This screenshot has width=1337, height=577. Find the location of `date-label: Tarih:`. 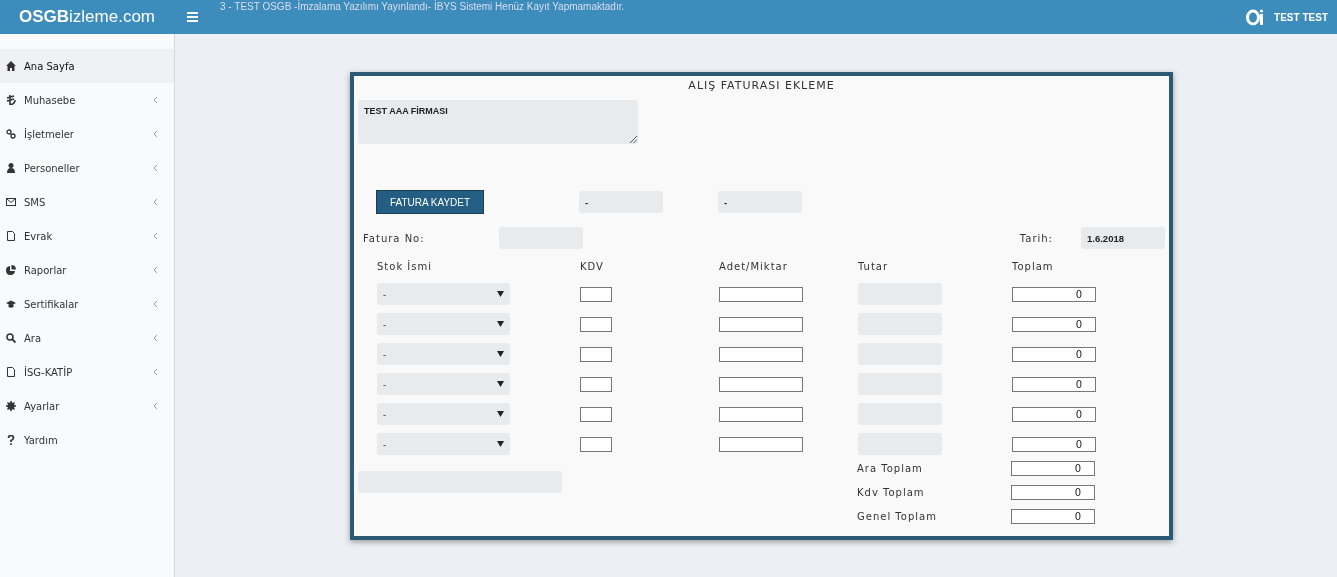

date-label: Tarih: is located at coordinates (1036, 238).